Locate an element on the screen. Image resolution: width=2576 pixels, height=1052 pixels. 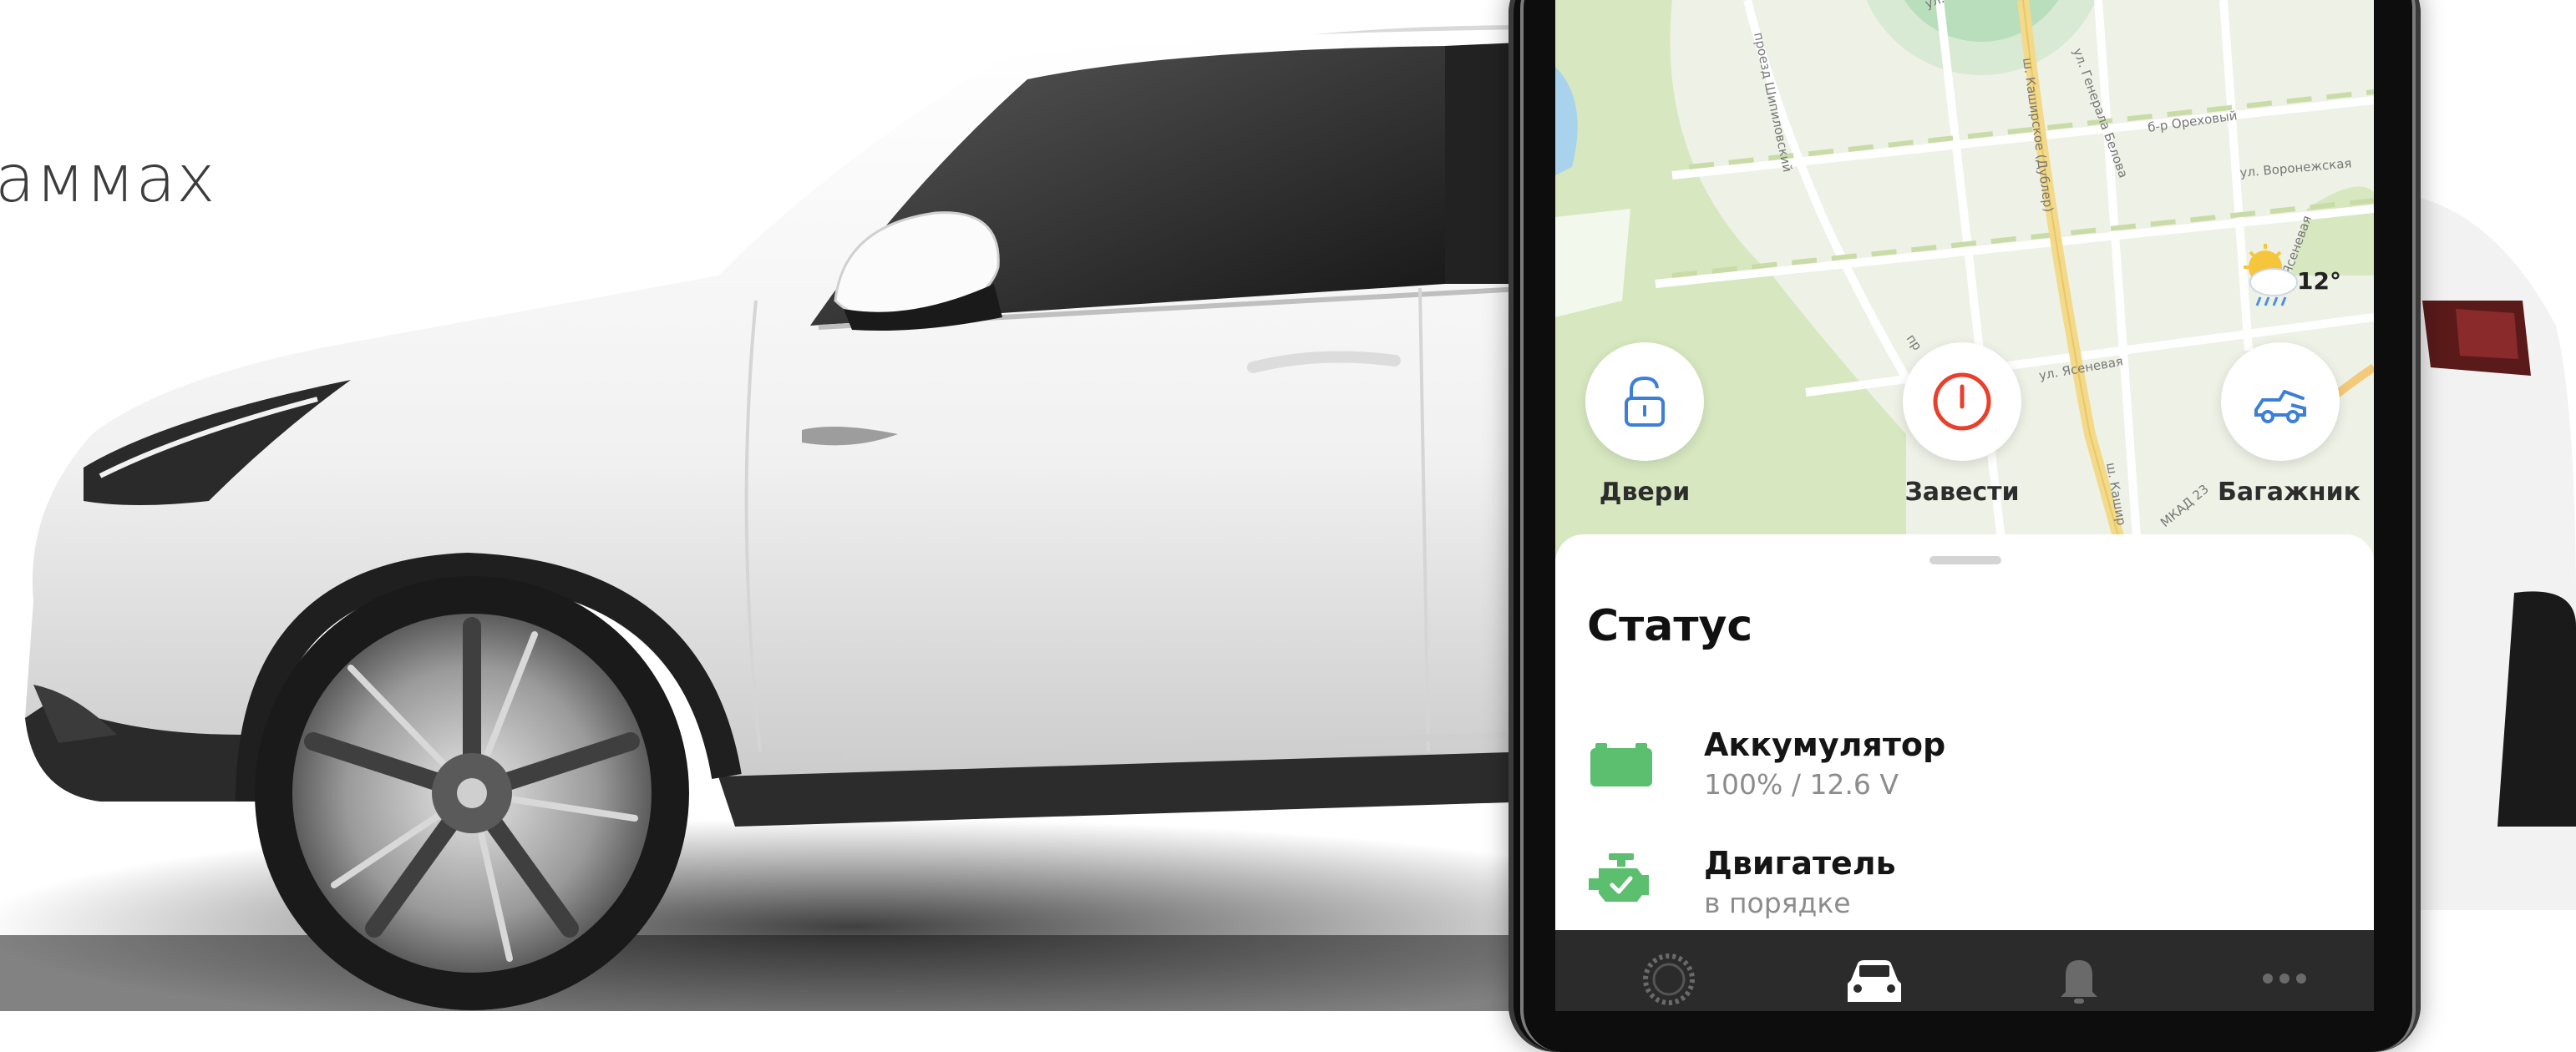
doors-action: Двери is located at coordinates (1644, 424).